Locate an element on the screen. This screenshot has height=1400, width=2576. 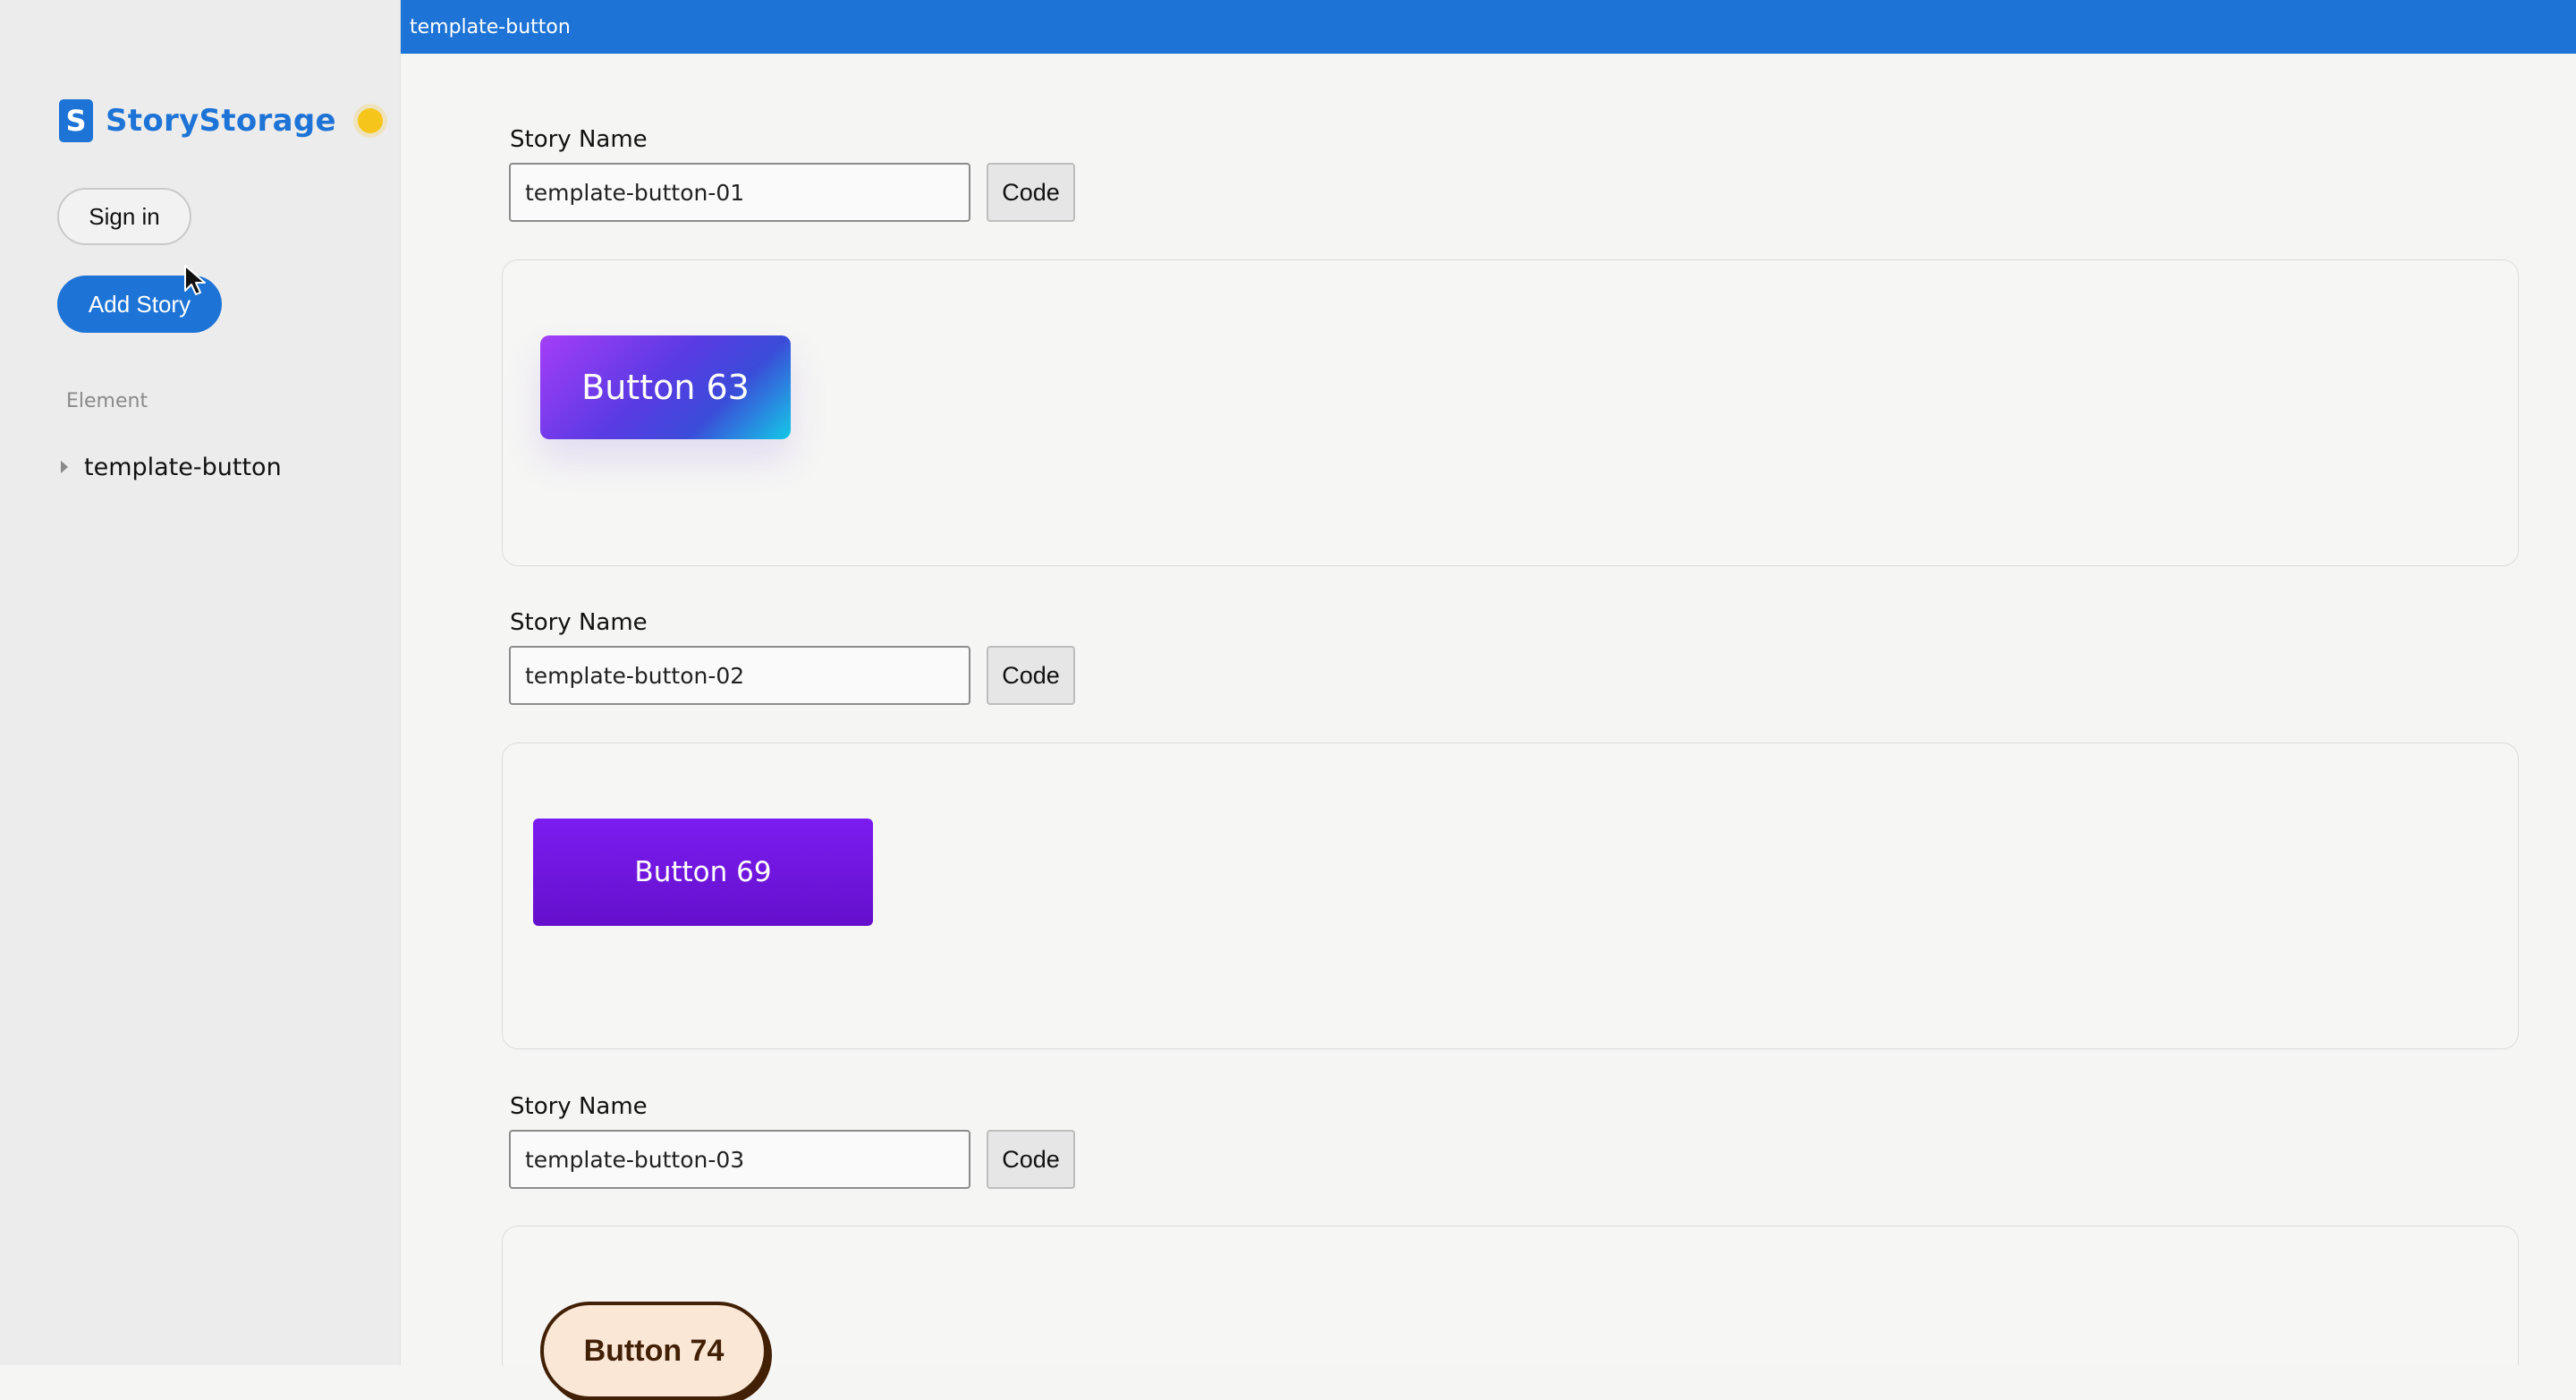
preview-button: Button 74 is located at coordinates (653, 1351).